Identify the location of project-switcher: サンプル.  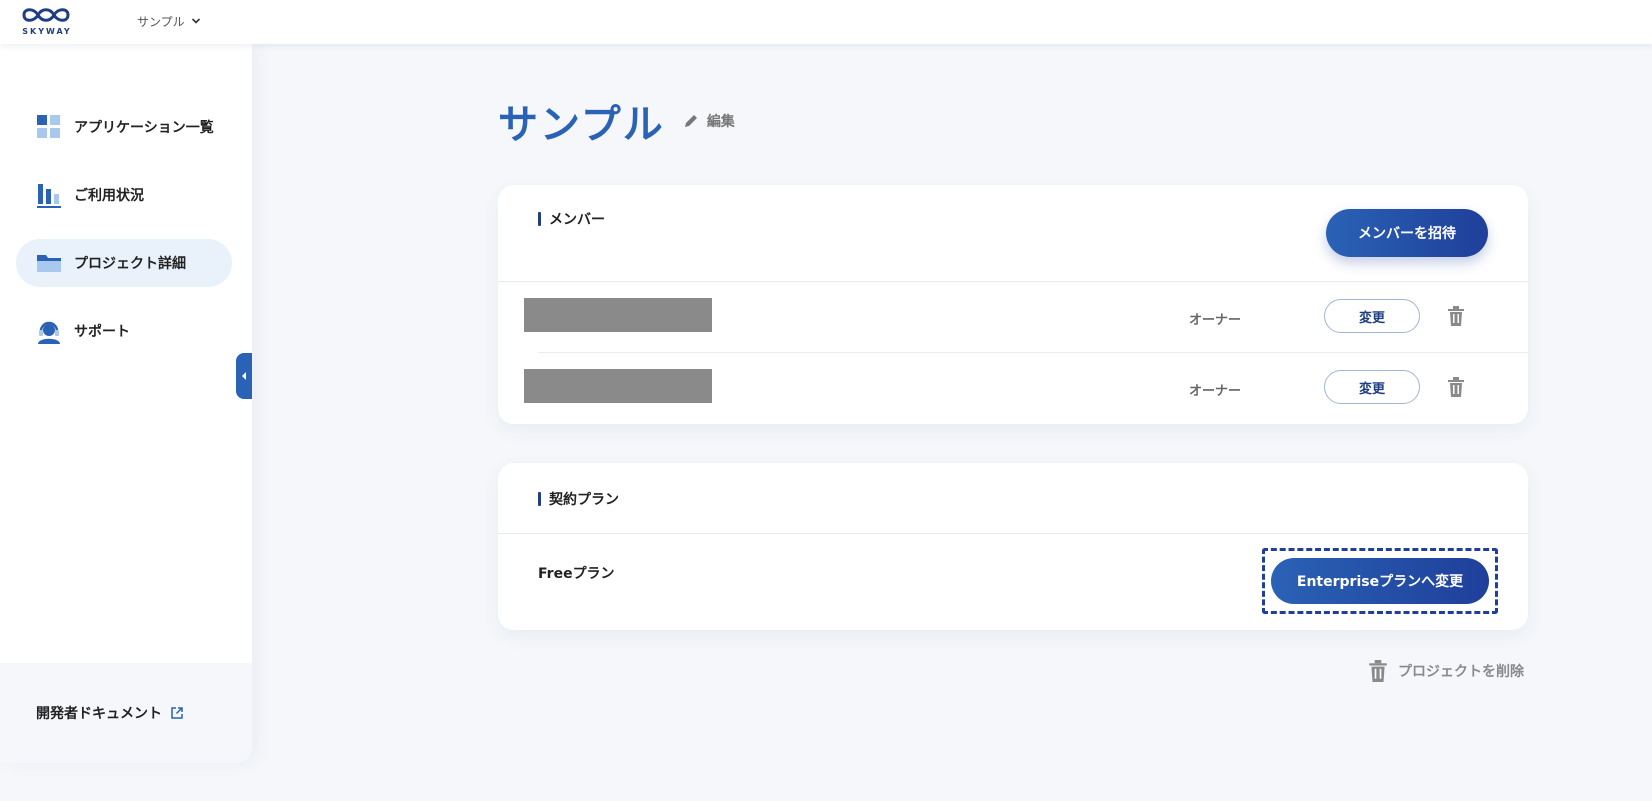
(169, 21).